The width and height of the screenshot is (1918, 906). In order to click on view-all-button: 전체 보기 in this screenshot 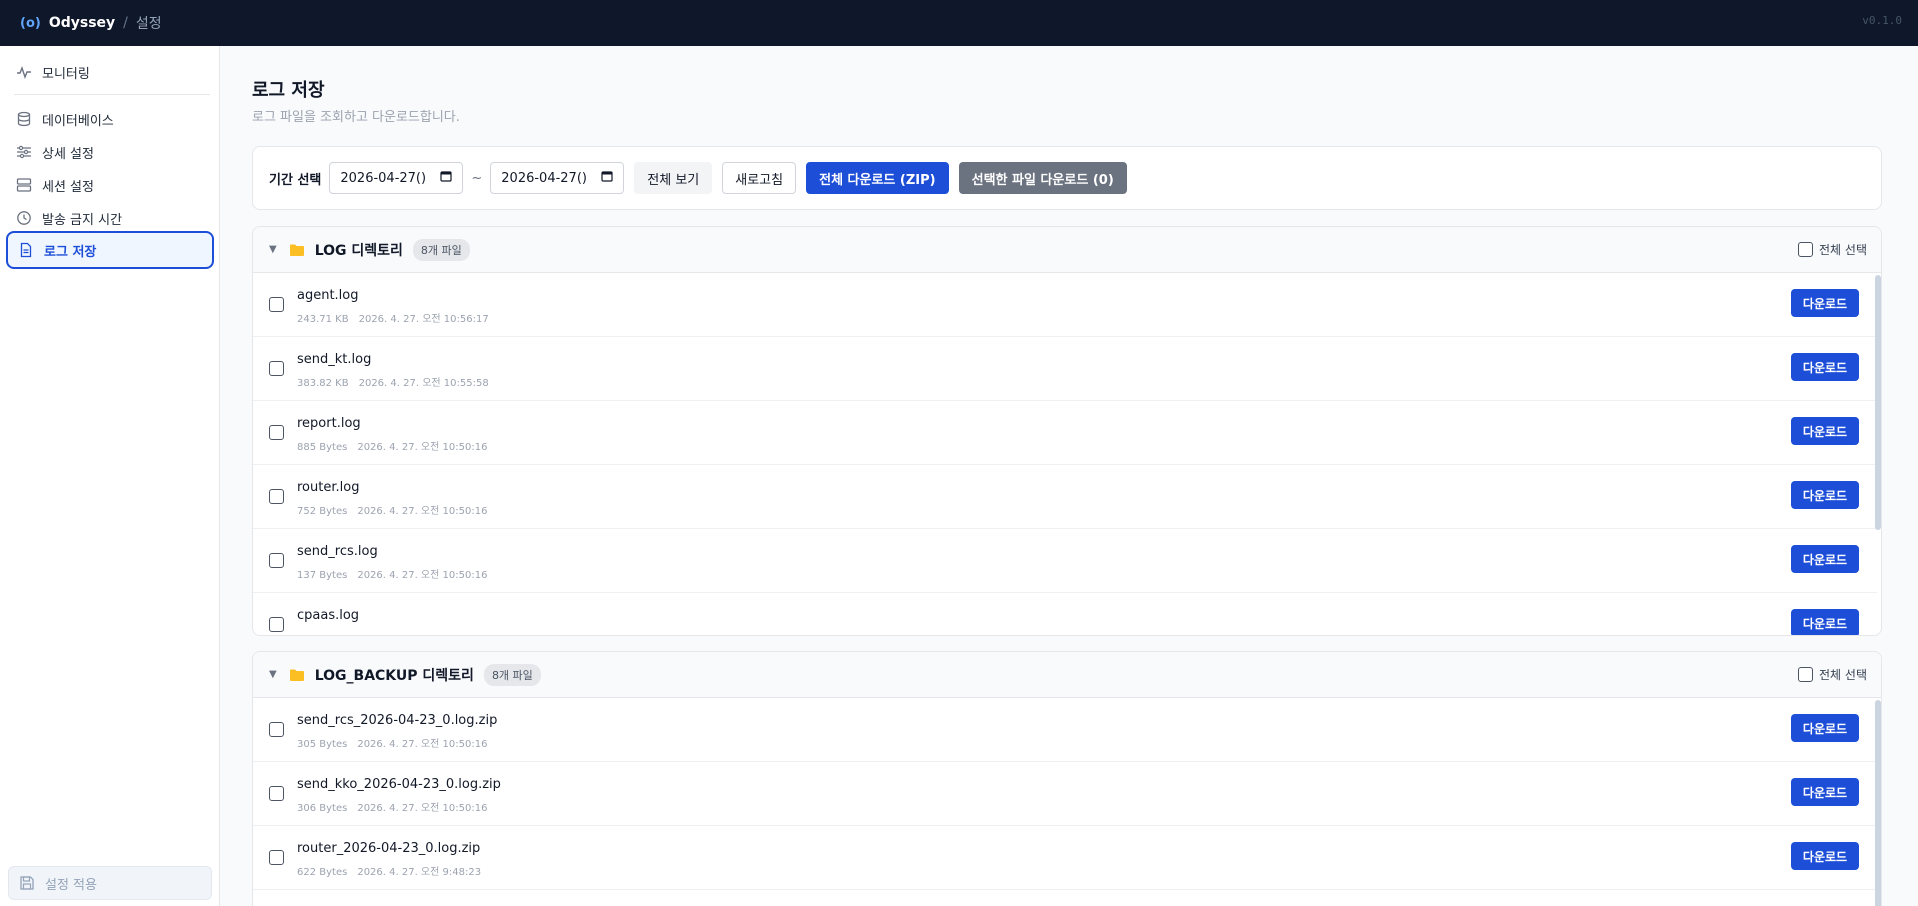, I will do `click(673, 178)`.